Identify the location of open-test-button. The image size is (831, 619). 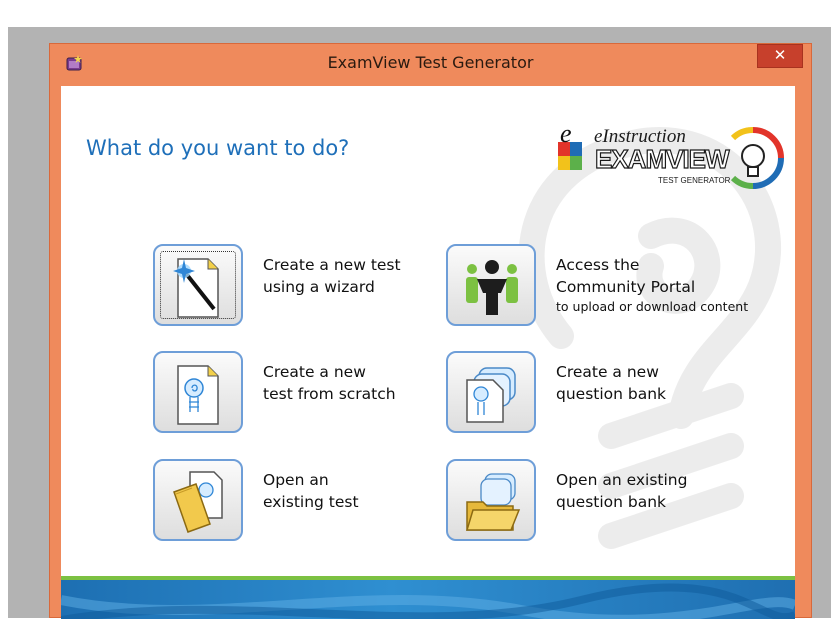
(198, 500).